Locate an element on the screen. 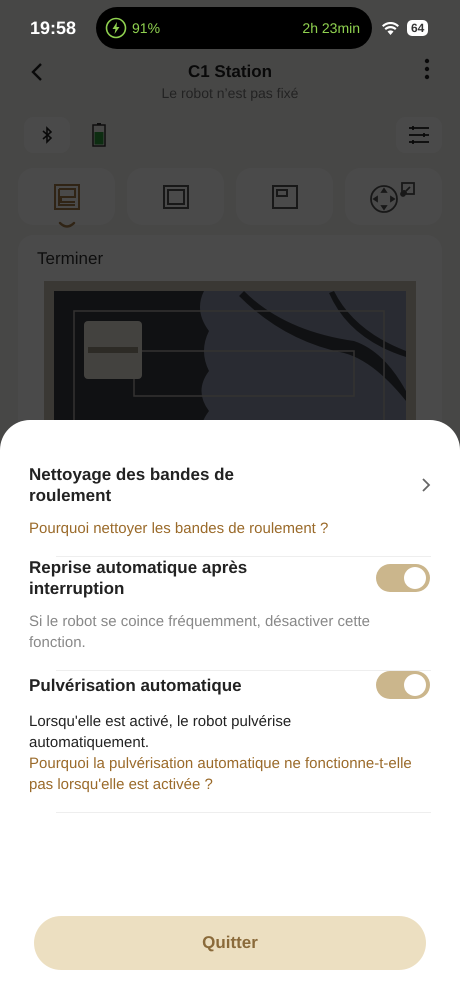 The height and width of the screenshot is (1000, 460). setting-title: Pulvérisation automatique is located at coordinates (135, 685).